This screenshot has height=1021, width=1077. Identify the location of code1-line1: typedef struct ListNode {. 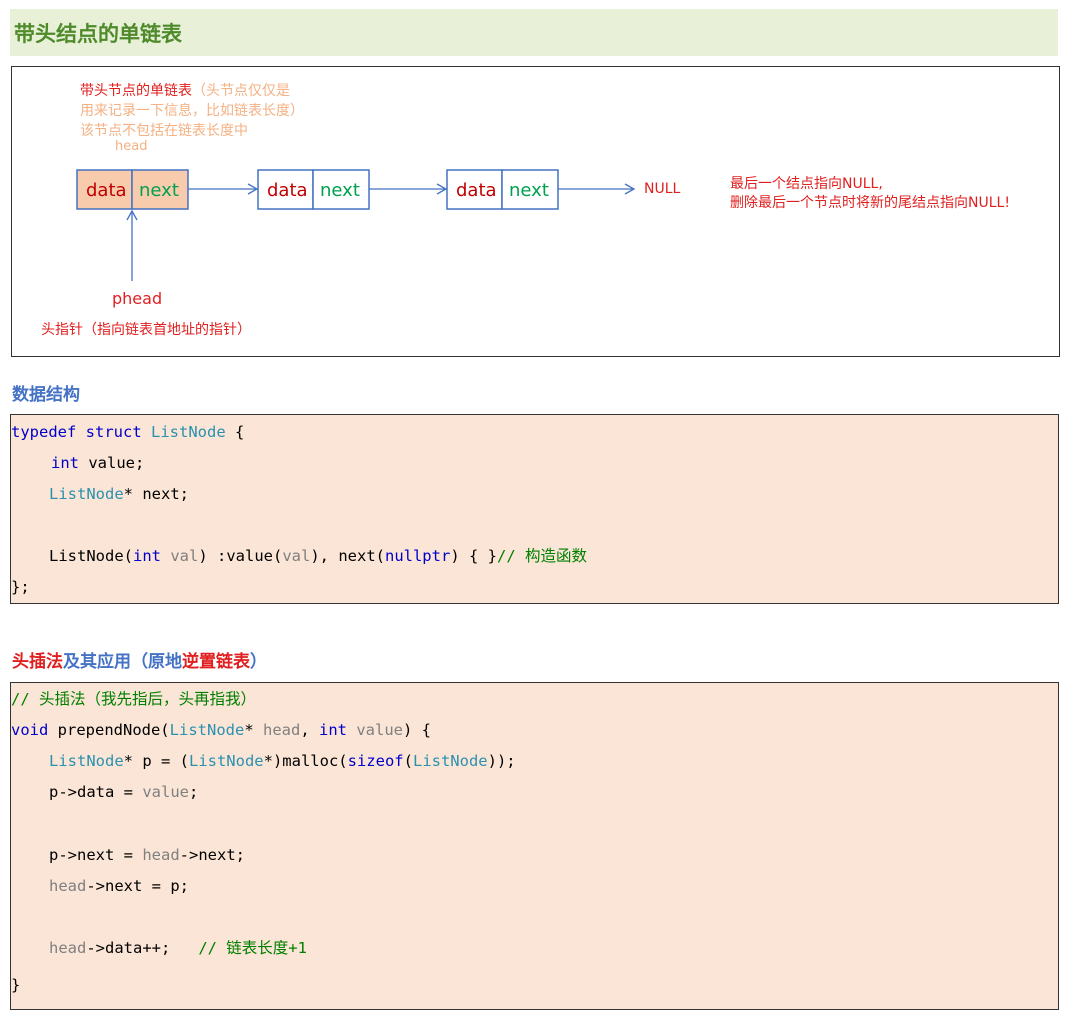
(128, 432).